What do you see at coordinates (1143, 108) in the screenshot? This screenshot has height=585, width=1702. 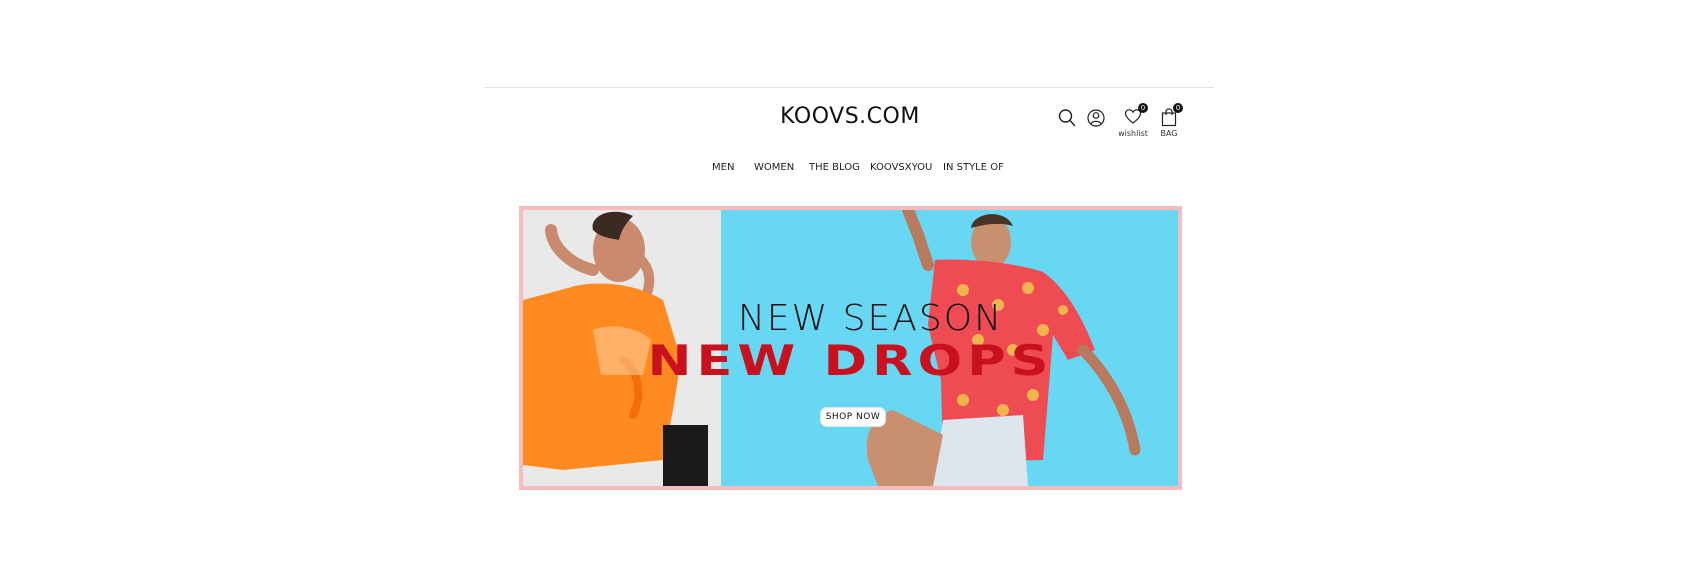 I see `wishlist-count-badge: 0` at bounding box center [1143, 108].